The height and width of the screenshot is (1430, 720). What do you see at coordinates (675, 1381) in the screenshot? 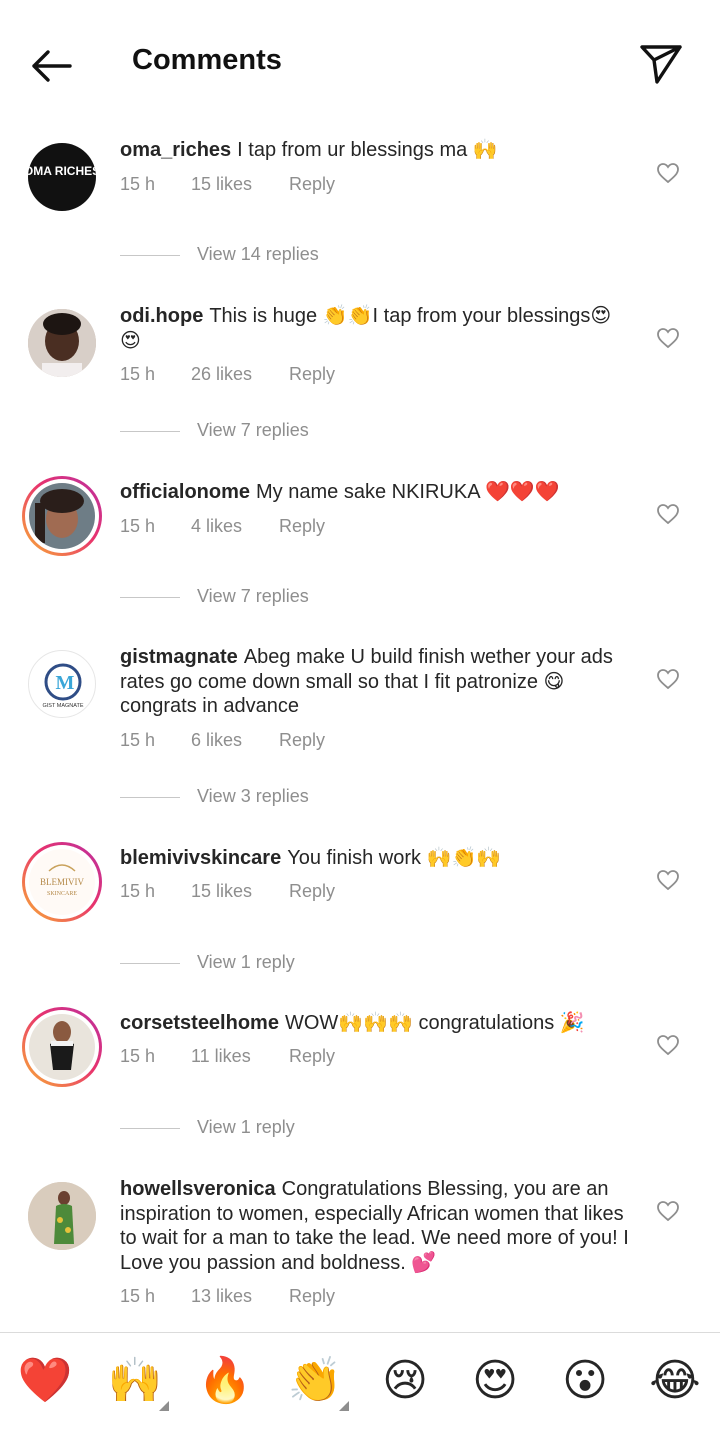
I see `reaction-laughing: 😂` at bounding box center [675, 1381].